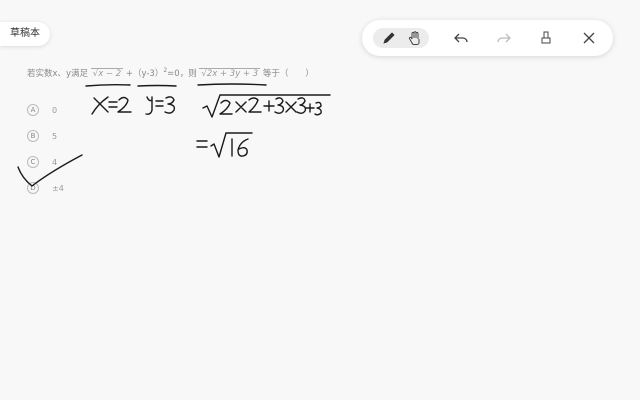 The image size is (640, 400). What do you see at coordinates (42, 110) in the screenshot?
I see `option-a: A 0` at bounding box center [42, 110].